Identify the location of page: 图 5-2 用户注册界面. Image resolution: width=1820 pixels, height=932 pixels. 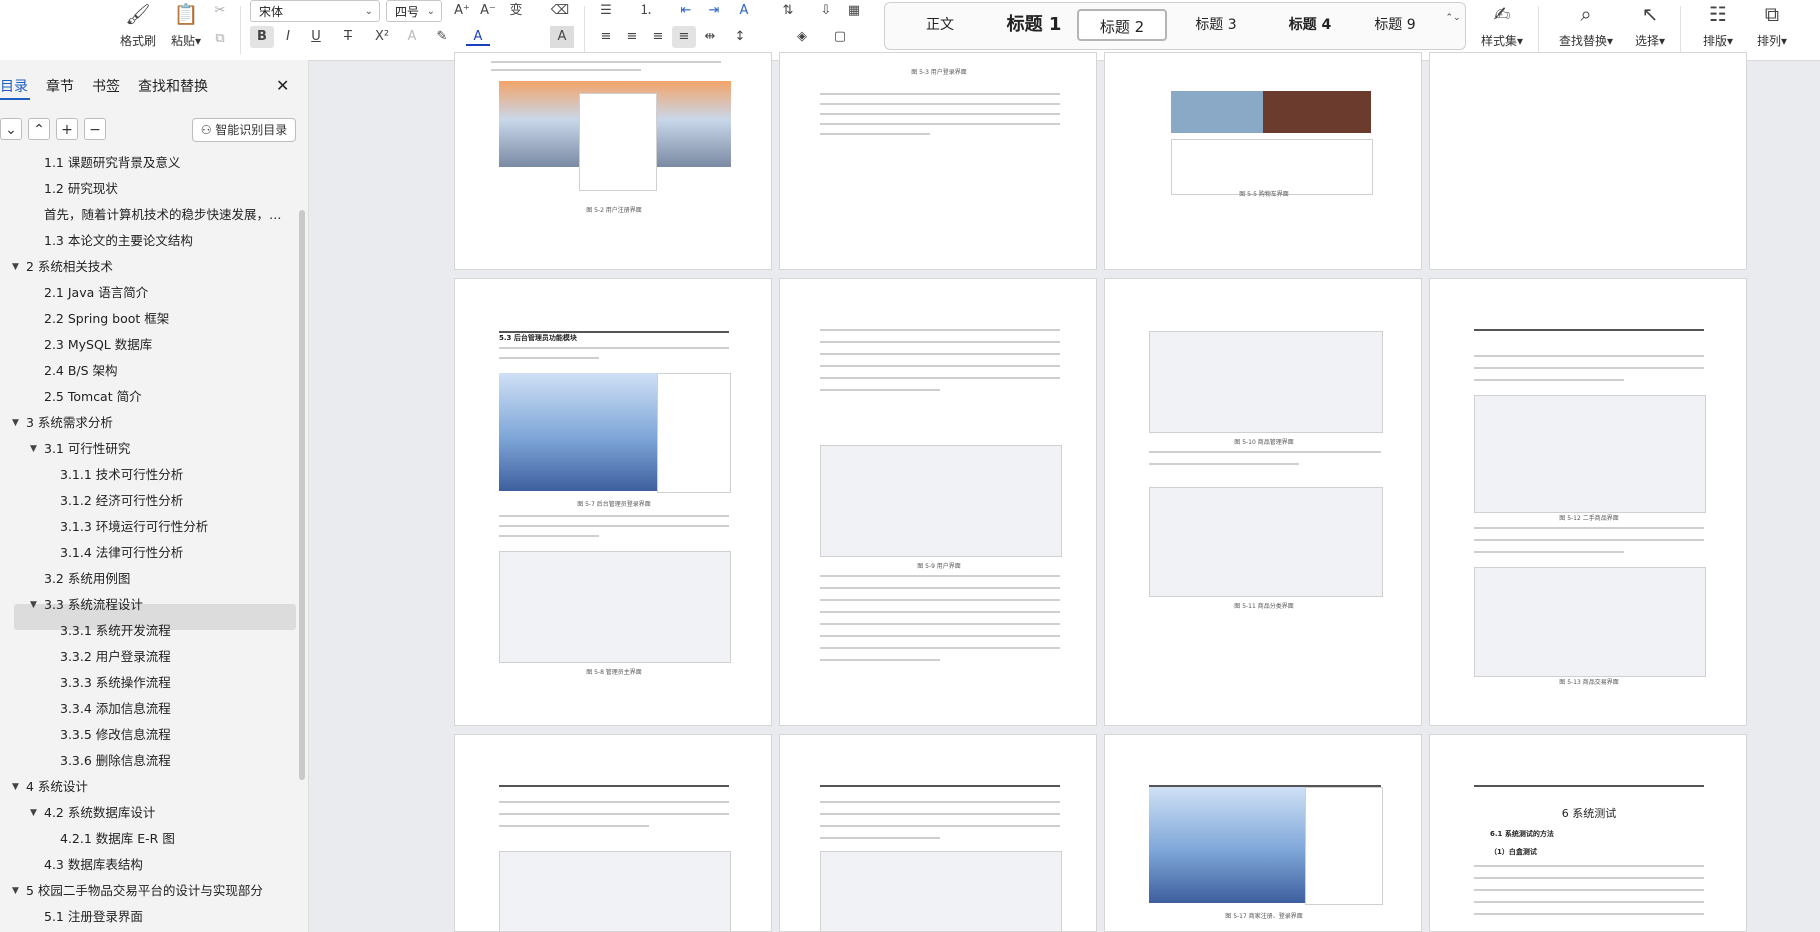
(613, 161).